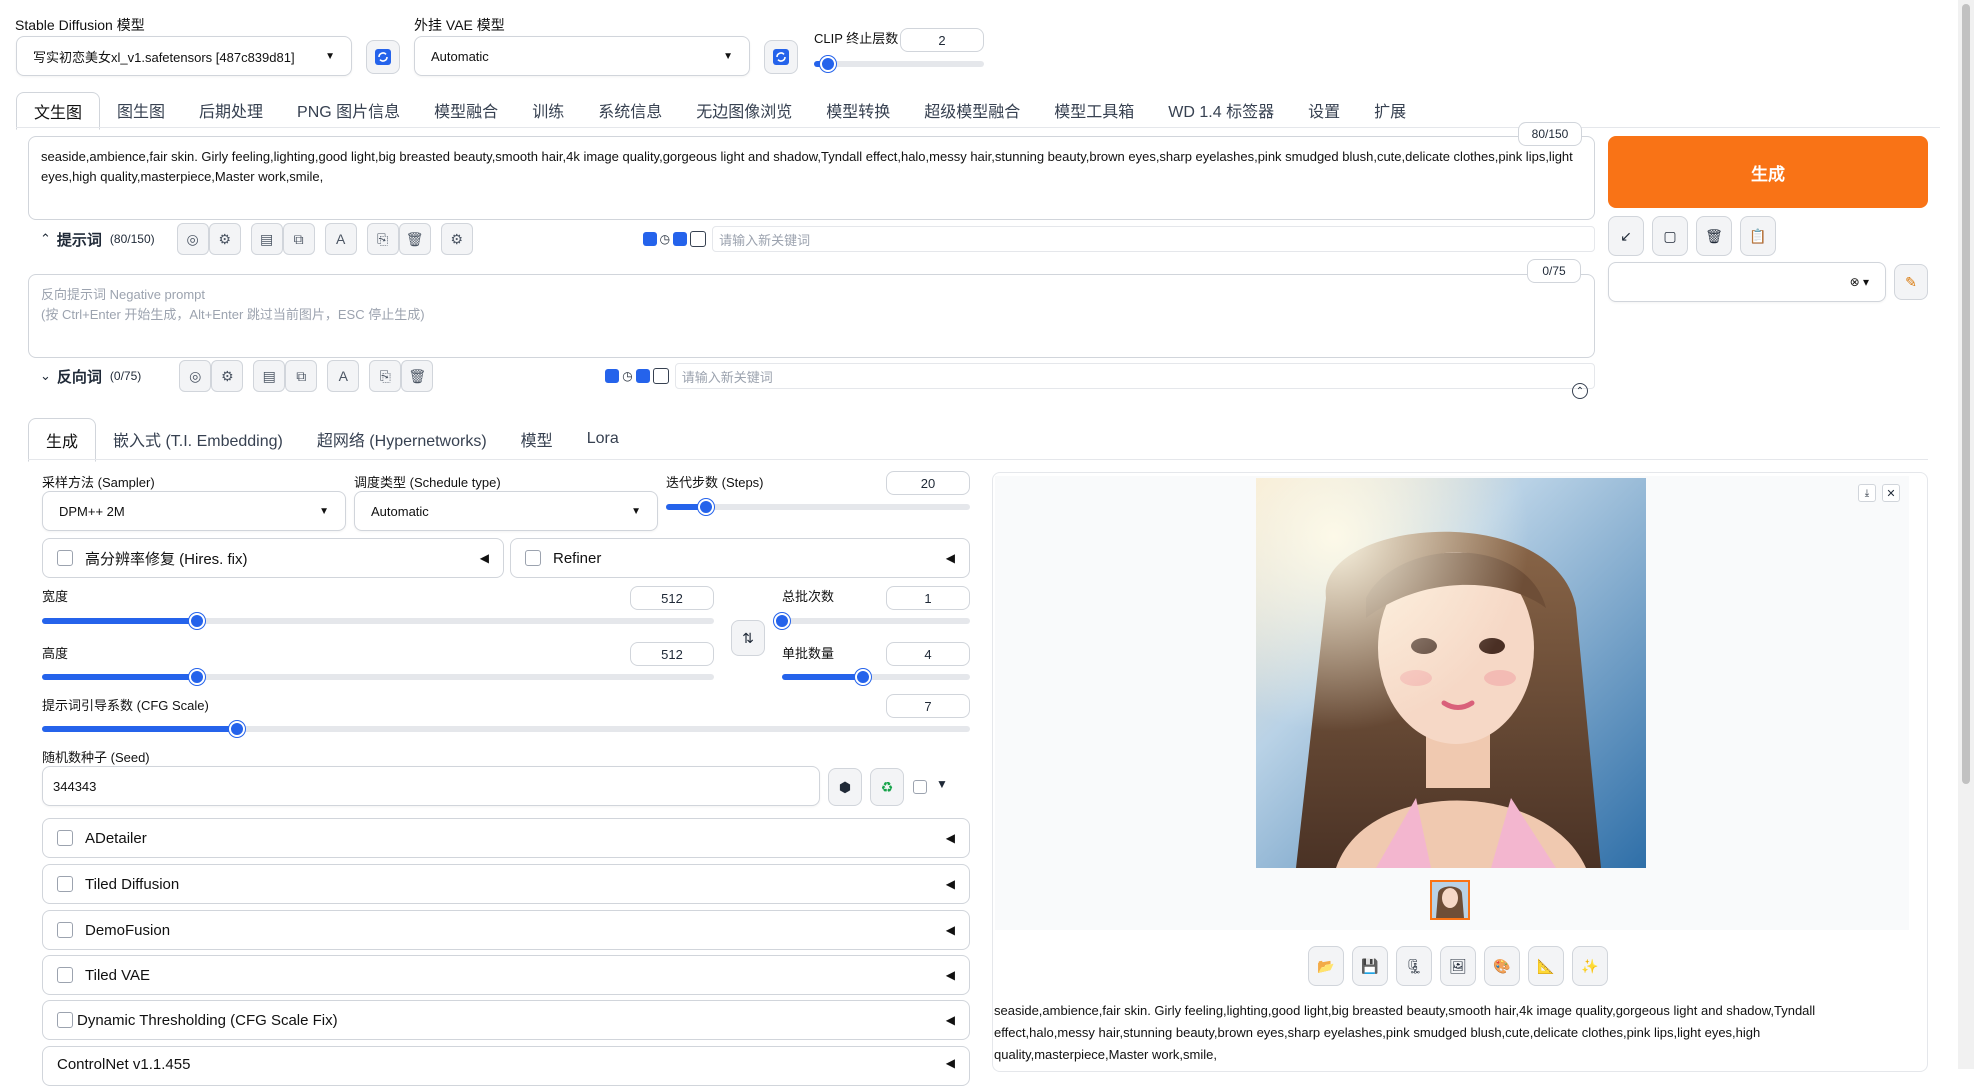 Image resolution: width=1974 pixels, height=1086 pixels. Describe the element at coordinates (65, 975) in the screenshot. I see `tiled-vae-checkbox` at that location.